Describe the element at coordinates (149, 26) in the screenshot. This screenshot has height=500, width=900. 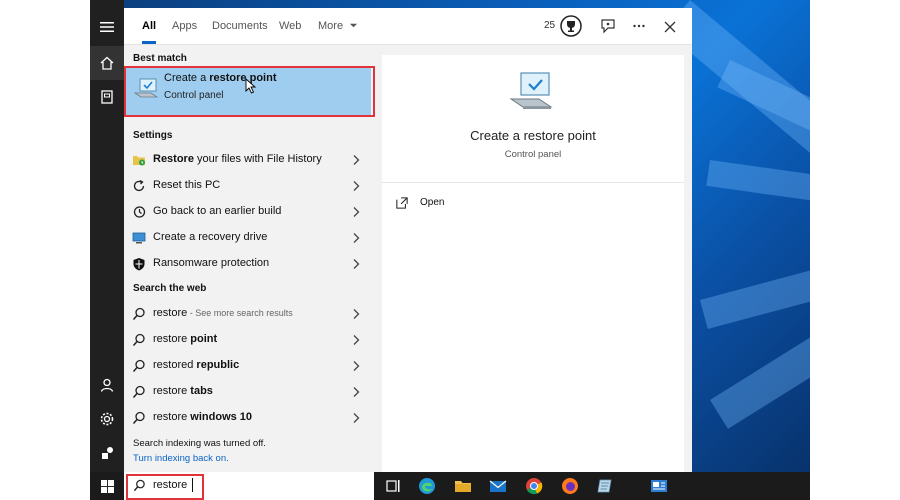
I see `tab-all: All` at that location.